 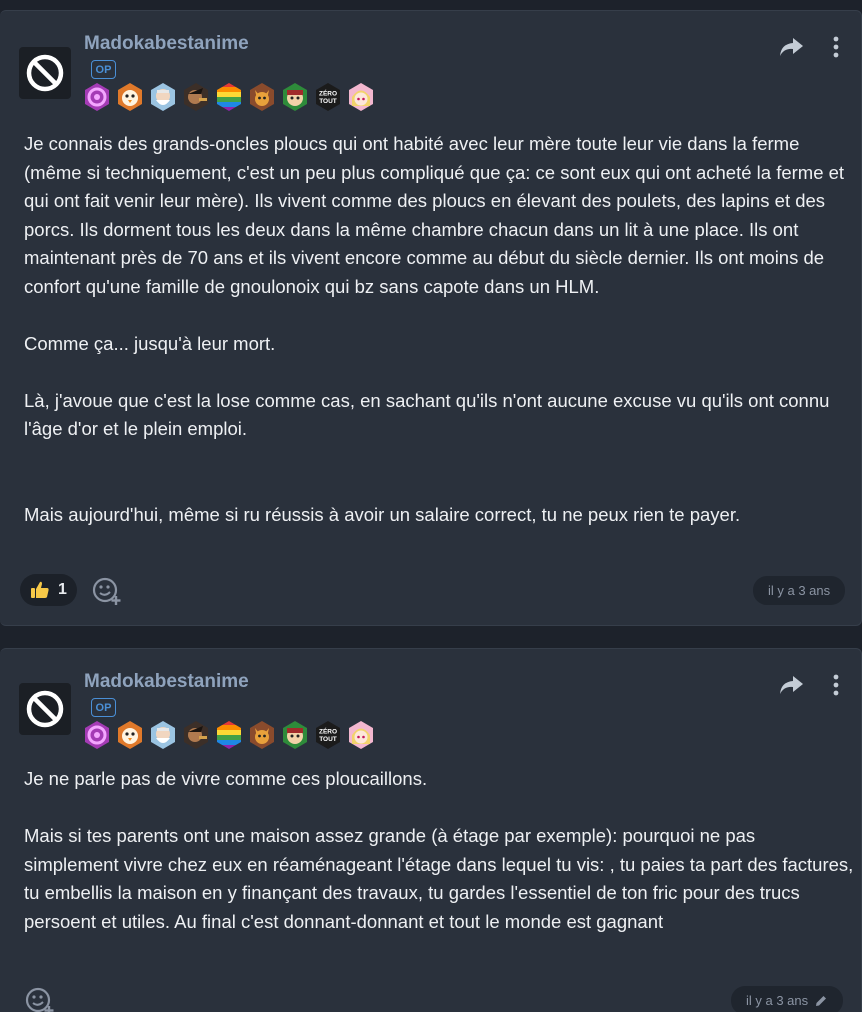 What do you see at coordinates (150, 343) in the screenshot?
I see `paragraph: Comme ça... jusqu'à leur mort.` at bounding box center [150, 343].